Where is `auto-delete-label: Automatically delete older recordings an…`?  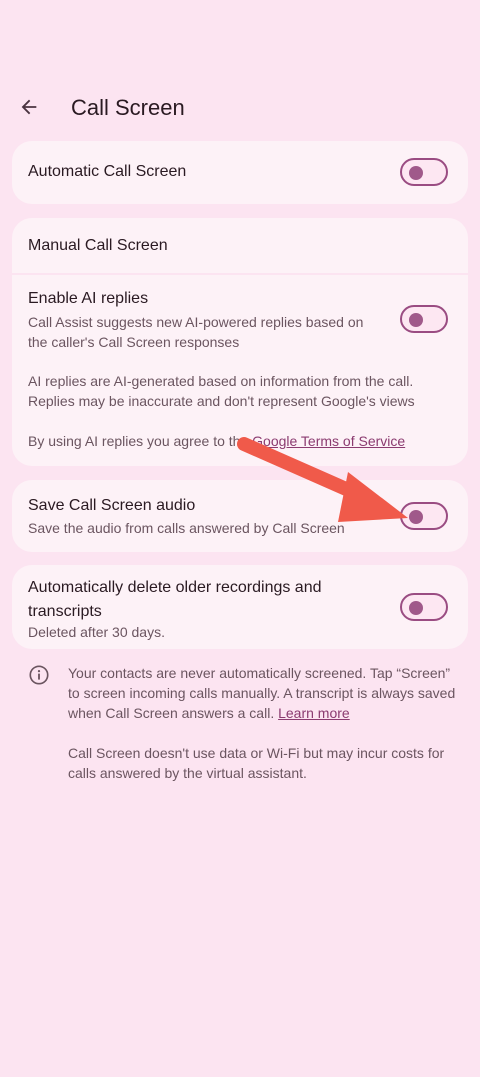 auto-delete-label: Automatically delete older recordings an… is located at coordinates (175, 599).